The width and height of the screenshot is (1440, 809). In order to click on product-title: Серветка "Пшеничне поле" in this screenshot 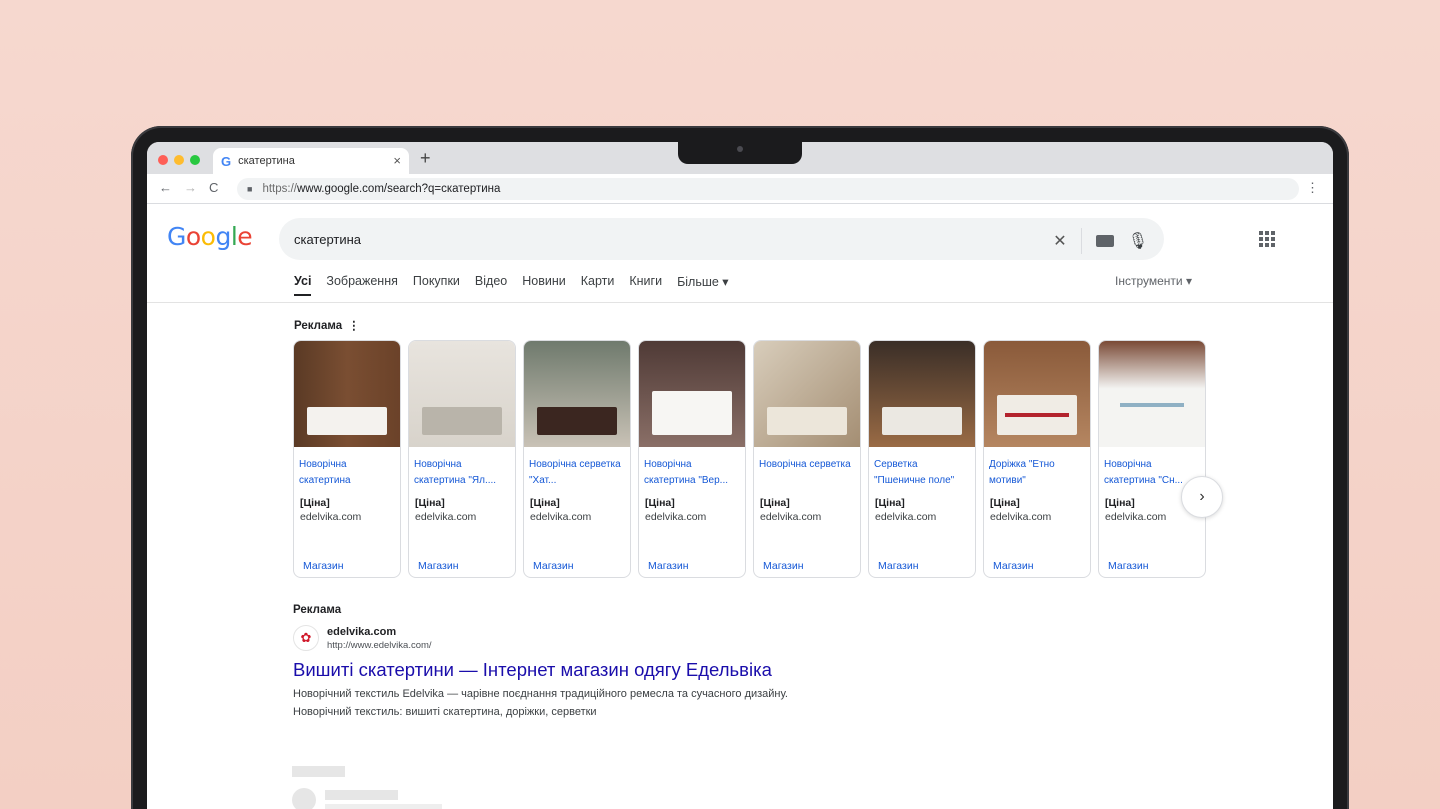, I will do `click(922, 472)`.